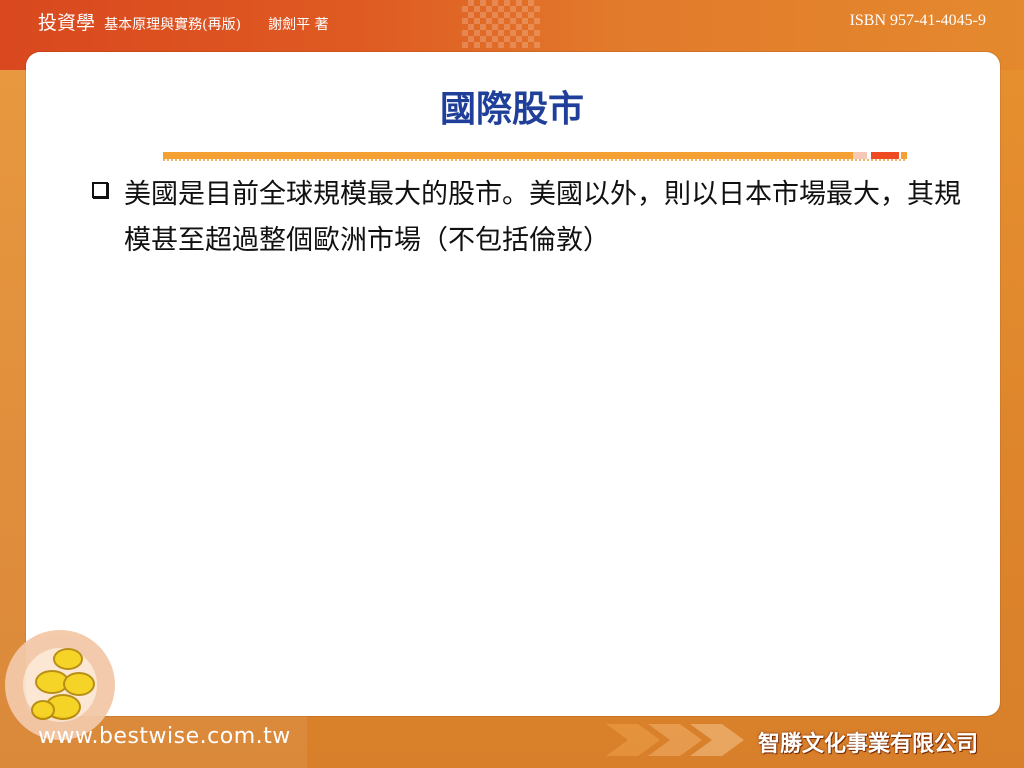 The width and height of the screenshot is (1024, 768). What do you see at coordinates (904, 155) in the screenshot?
I see `rule-tail-block` at bounding box center [904, 155].